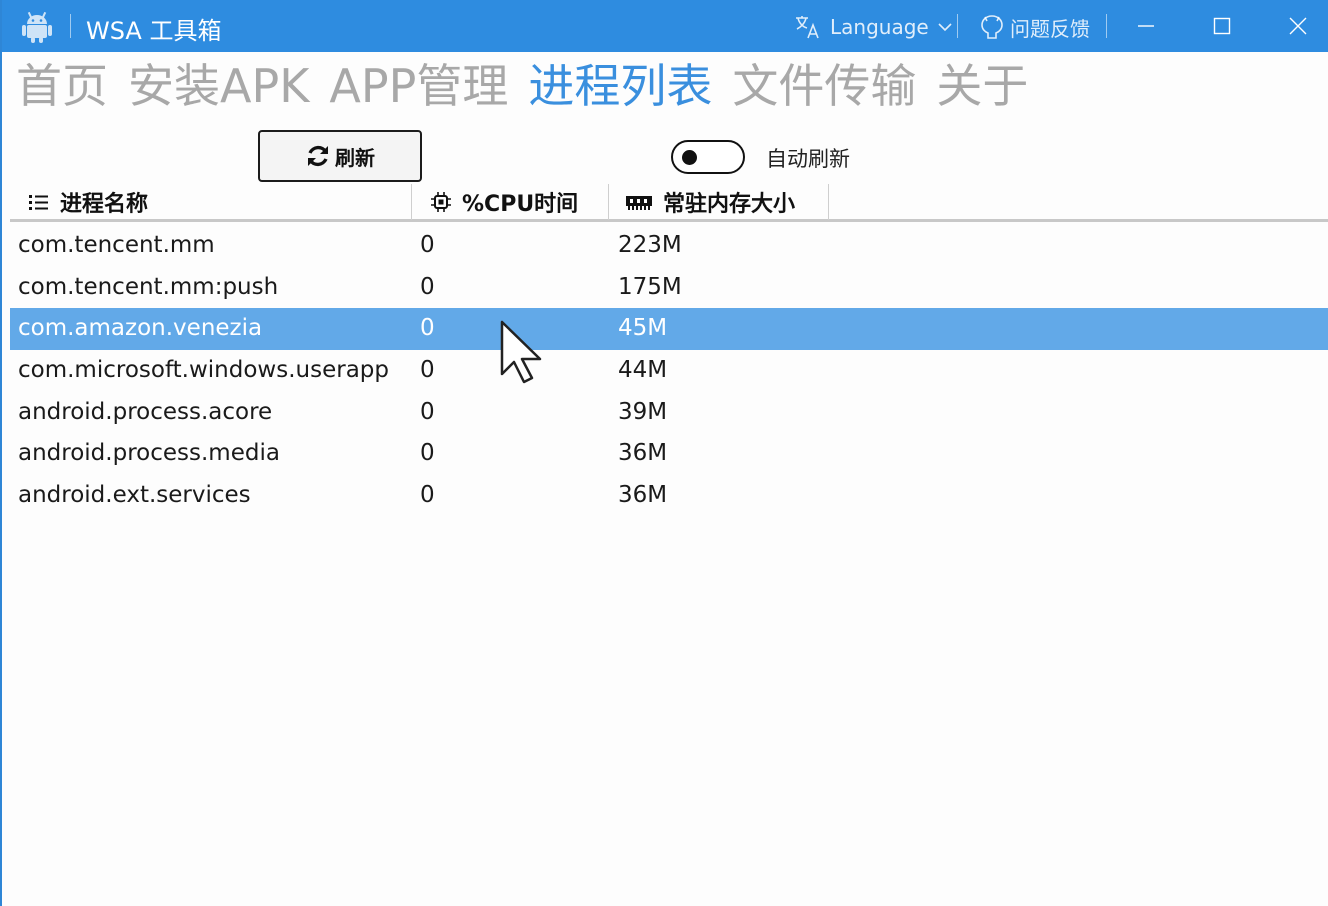 This screenshot has width=1328, height=906. What do you see at coordinates (62, 86) in the screenshot?
I see `tab-home: 首页` at bounding box center [62, 86].